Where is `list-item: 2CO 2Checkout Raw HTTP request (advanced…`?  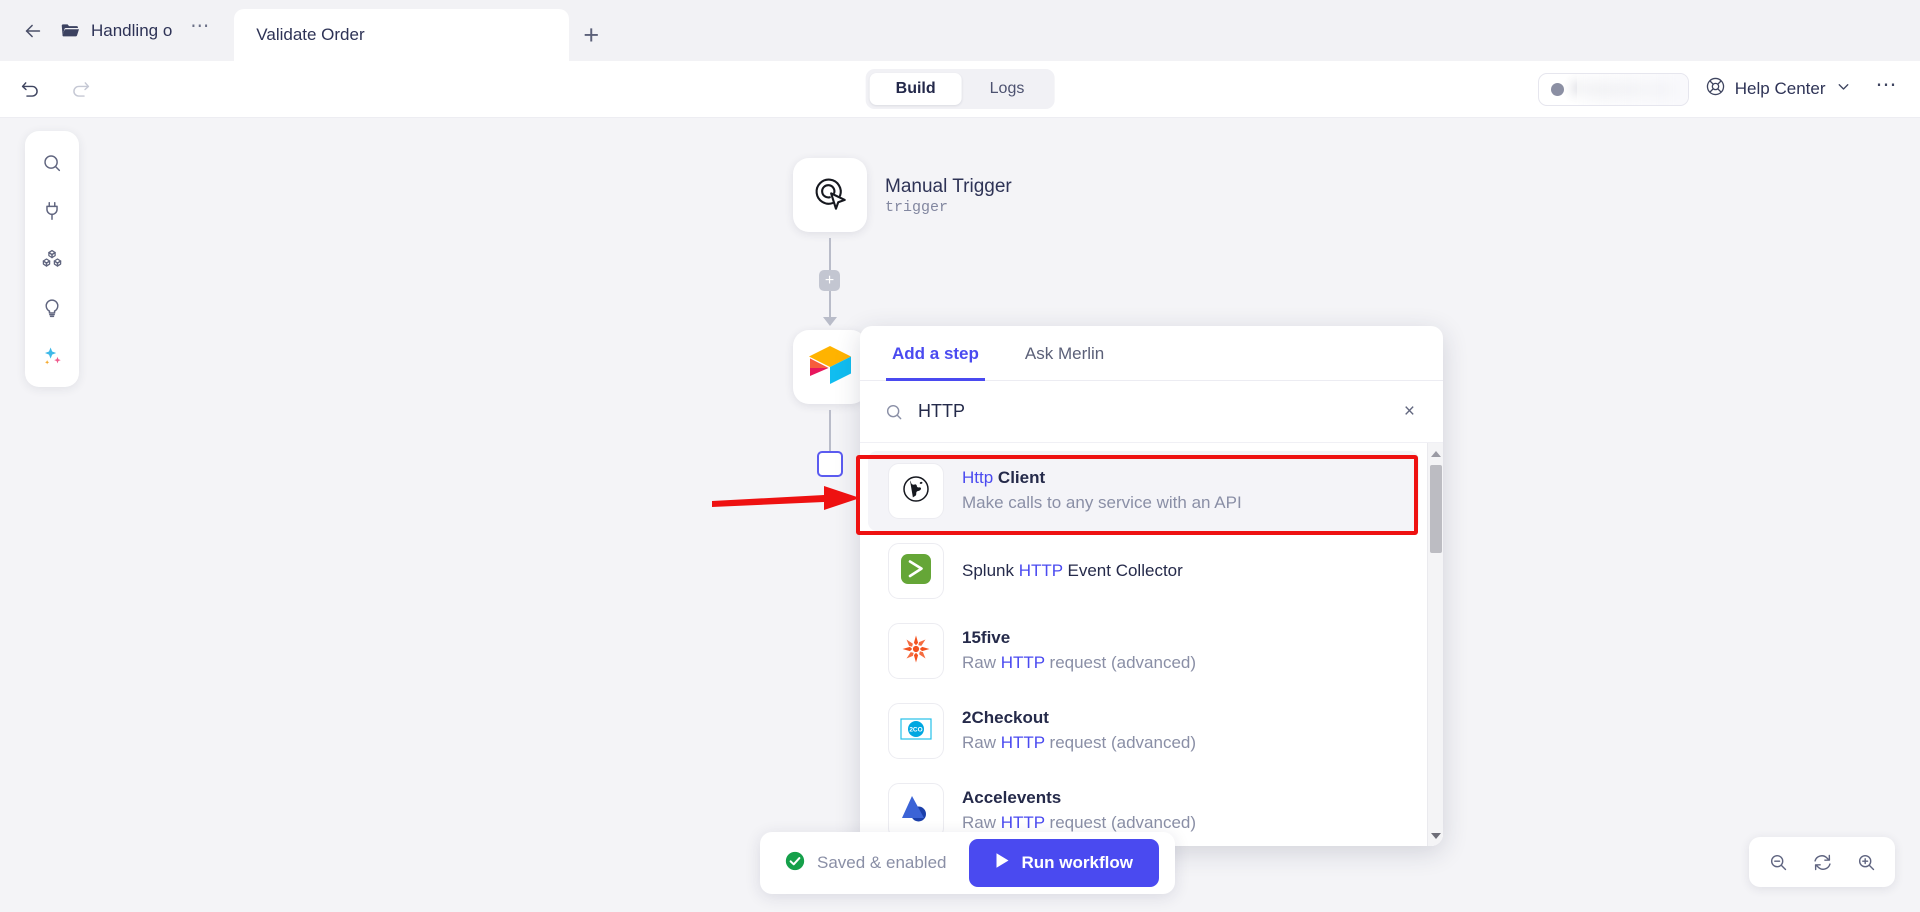
list-item: 2CO 2Checkout Raw HTTP request (advanced… is located at coordinates (1143, 731).